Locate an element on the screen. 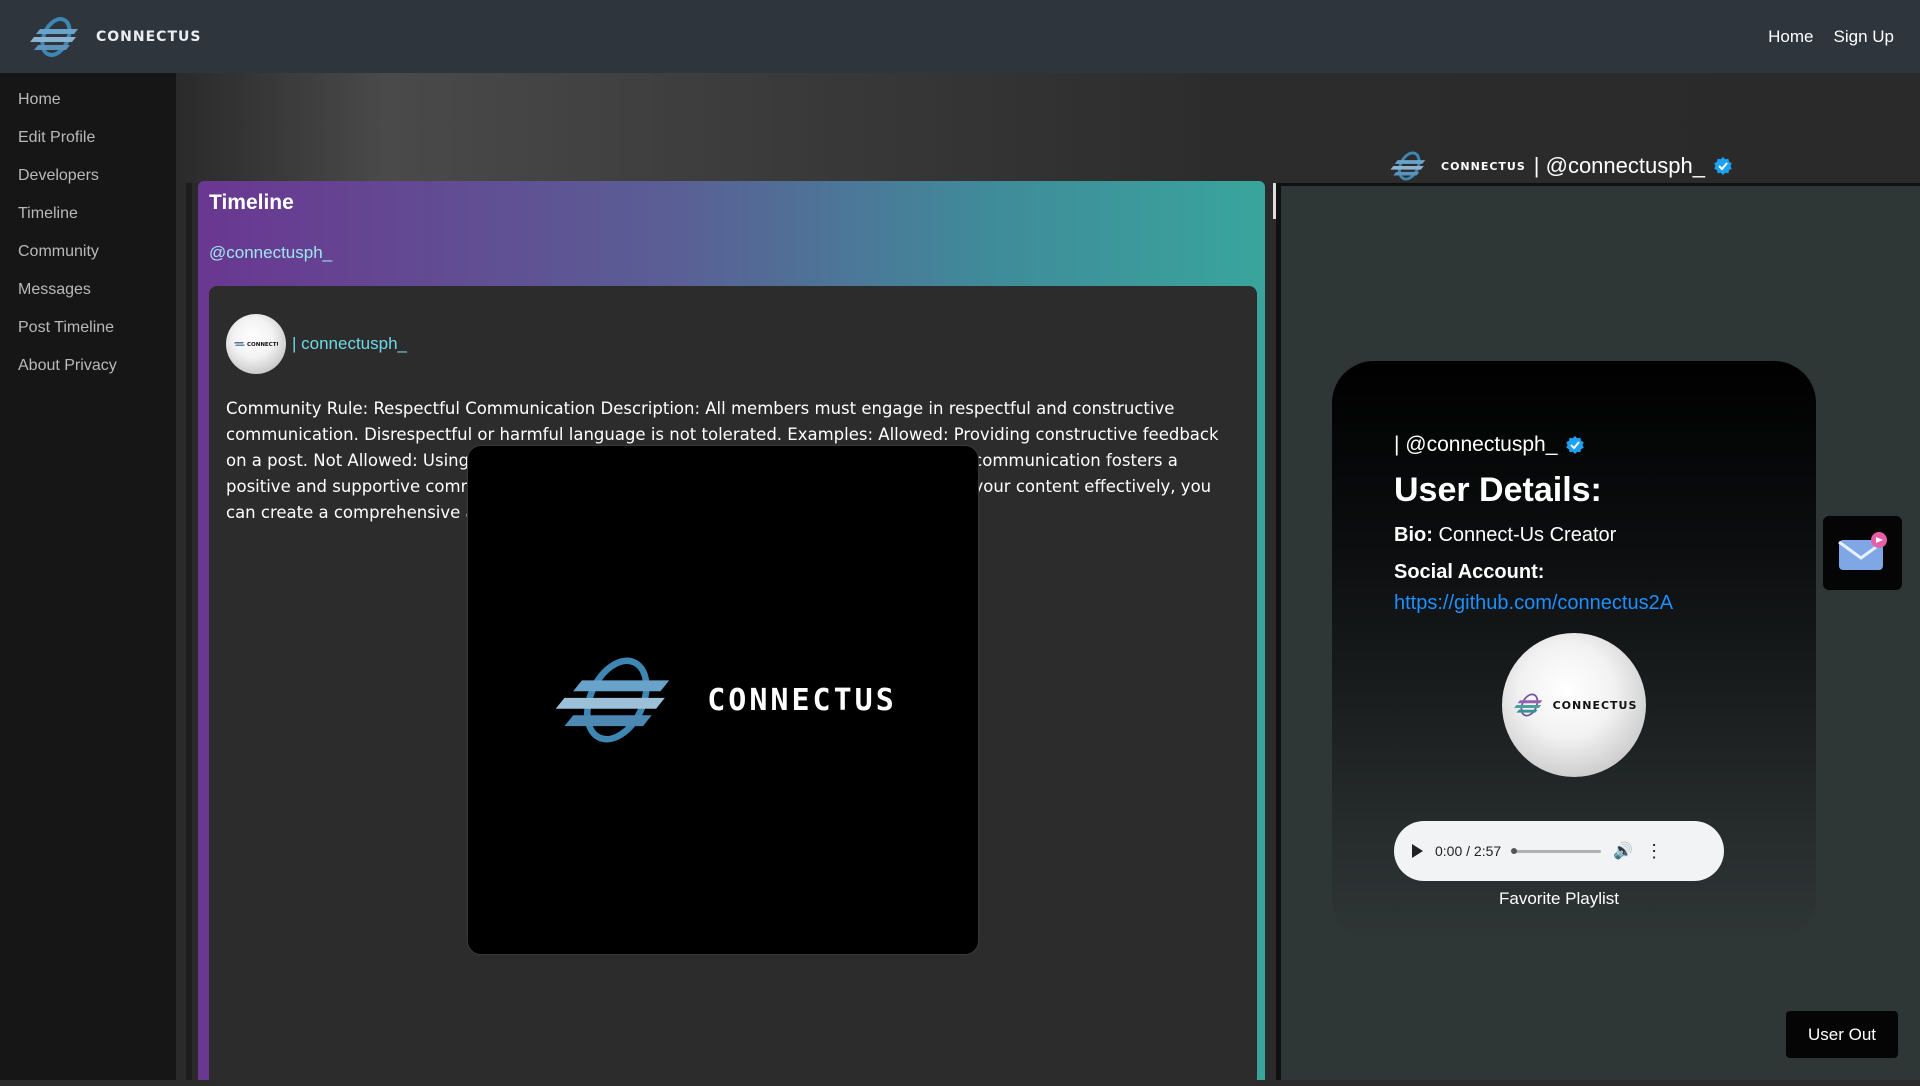 This screenshot has height=1086, width=1920. connectus-logo-icon: CONNECTUS is located at coordinates (256, 345).